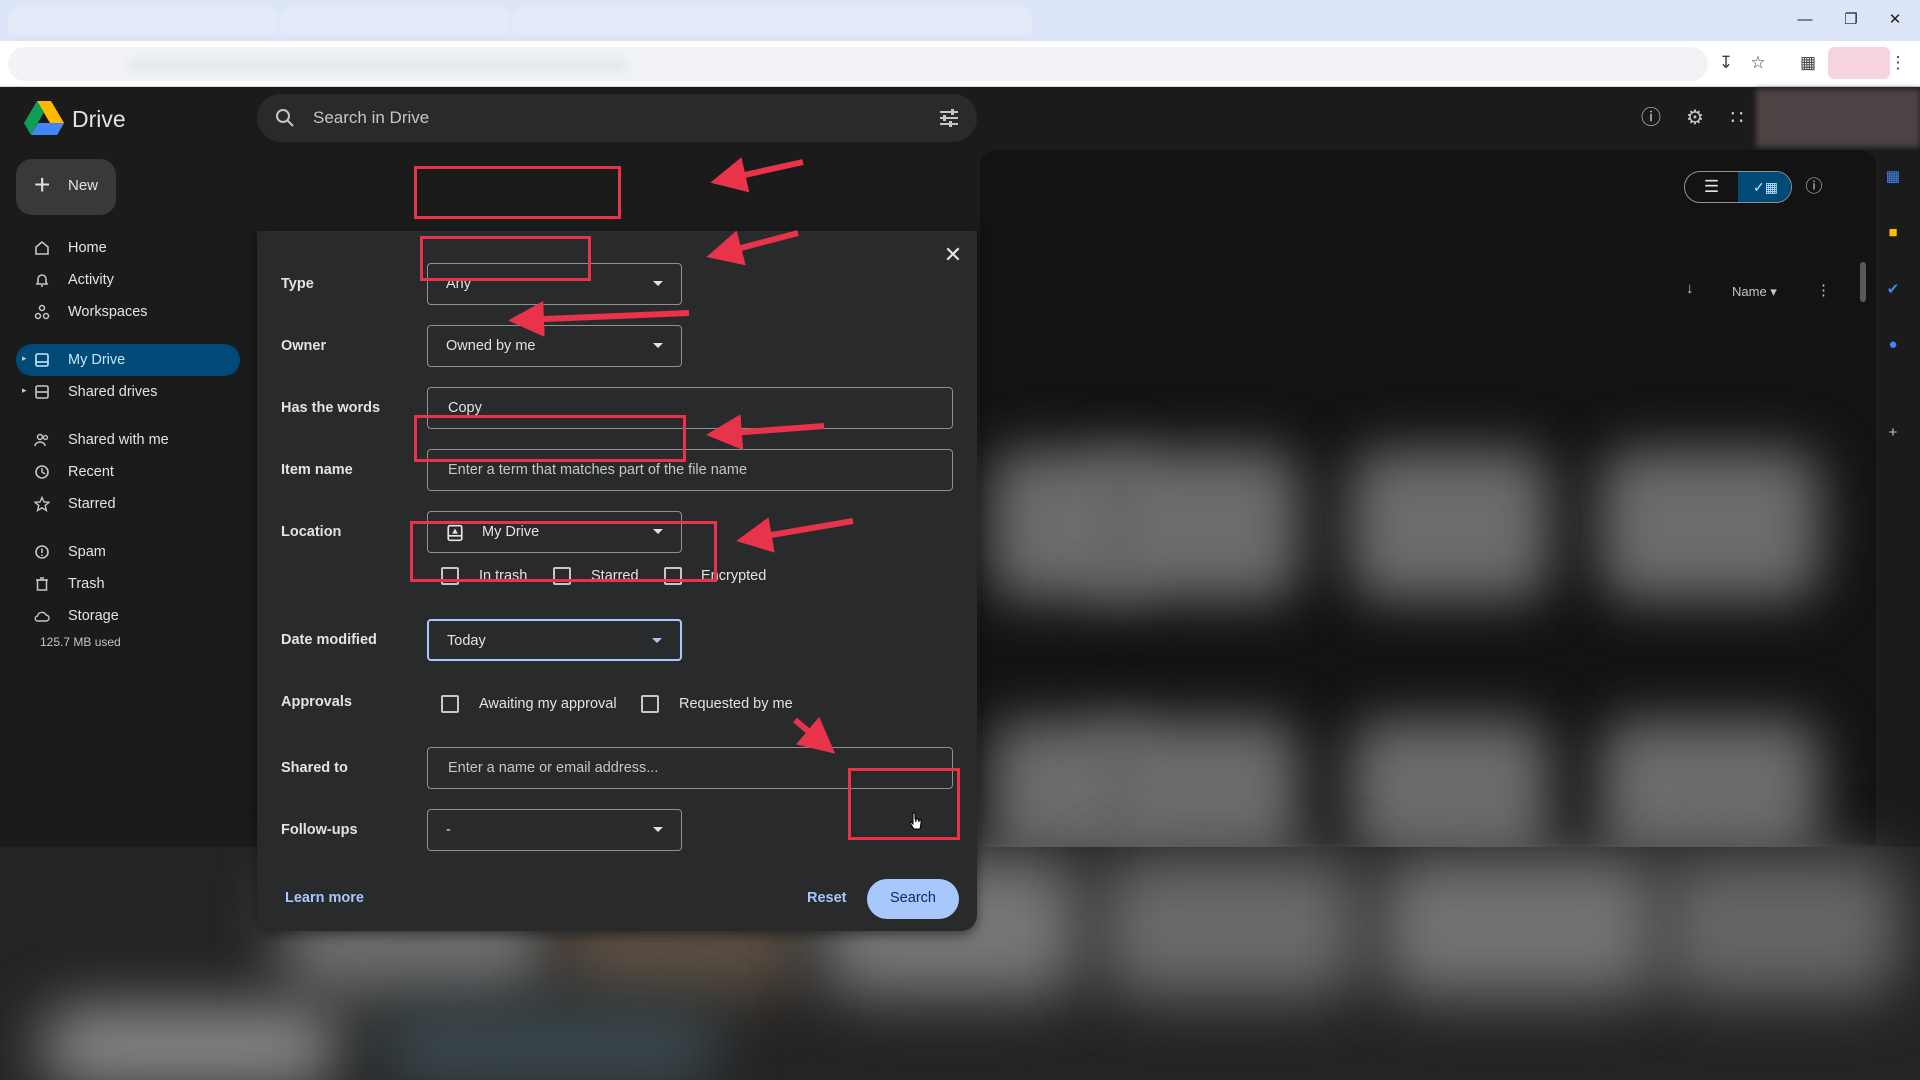 Image resolution: width=1920 pixels, height=1080 pixels. Describe the element at coordinates (548, 704) in the screenshot. I see `awaiting-approval-label: Awaiting my approval` at that location.